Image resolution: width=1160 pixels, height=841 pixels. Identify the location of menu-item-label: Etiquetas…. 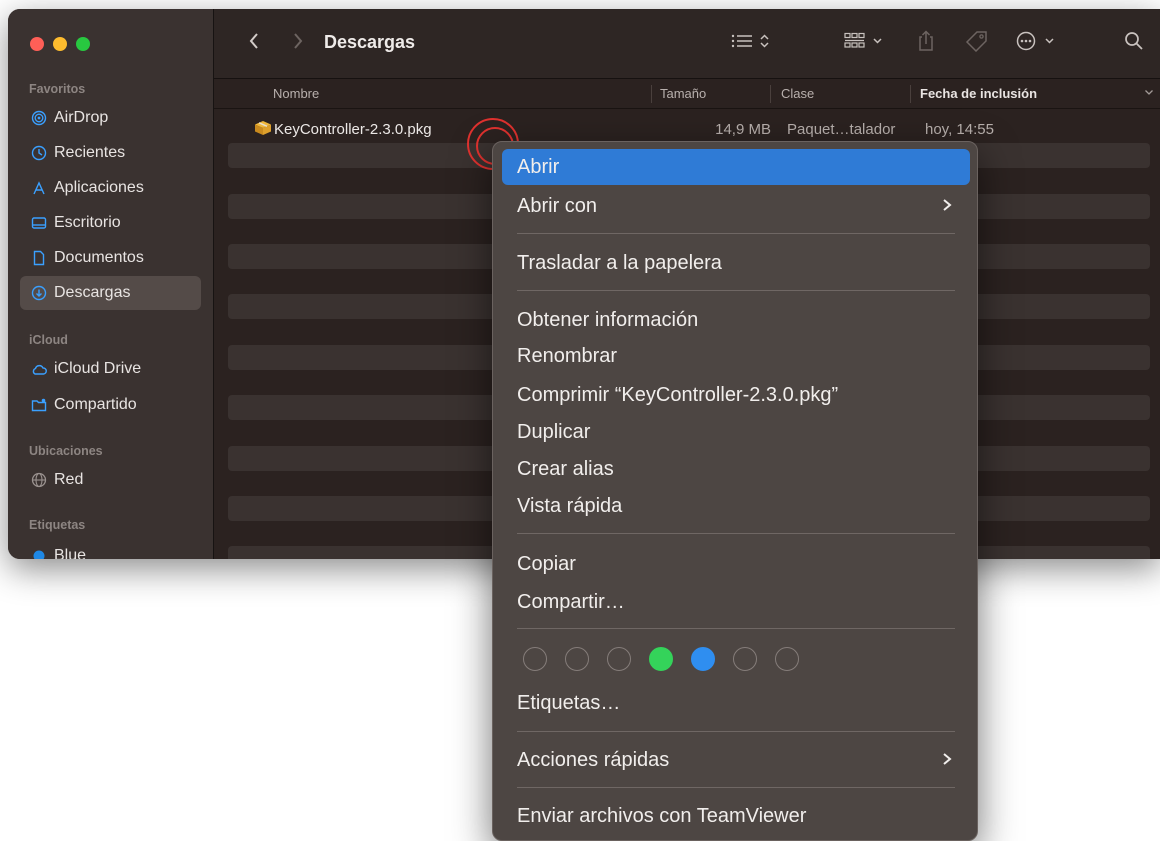
(569, 702).